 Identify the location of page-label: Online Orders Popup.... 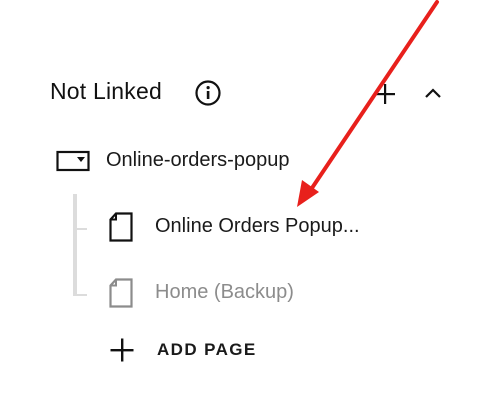
(257, 226).